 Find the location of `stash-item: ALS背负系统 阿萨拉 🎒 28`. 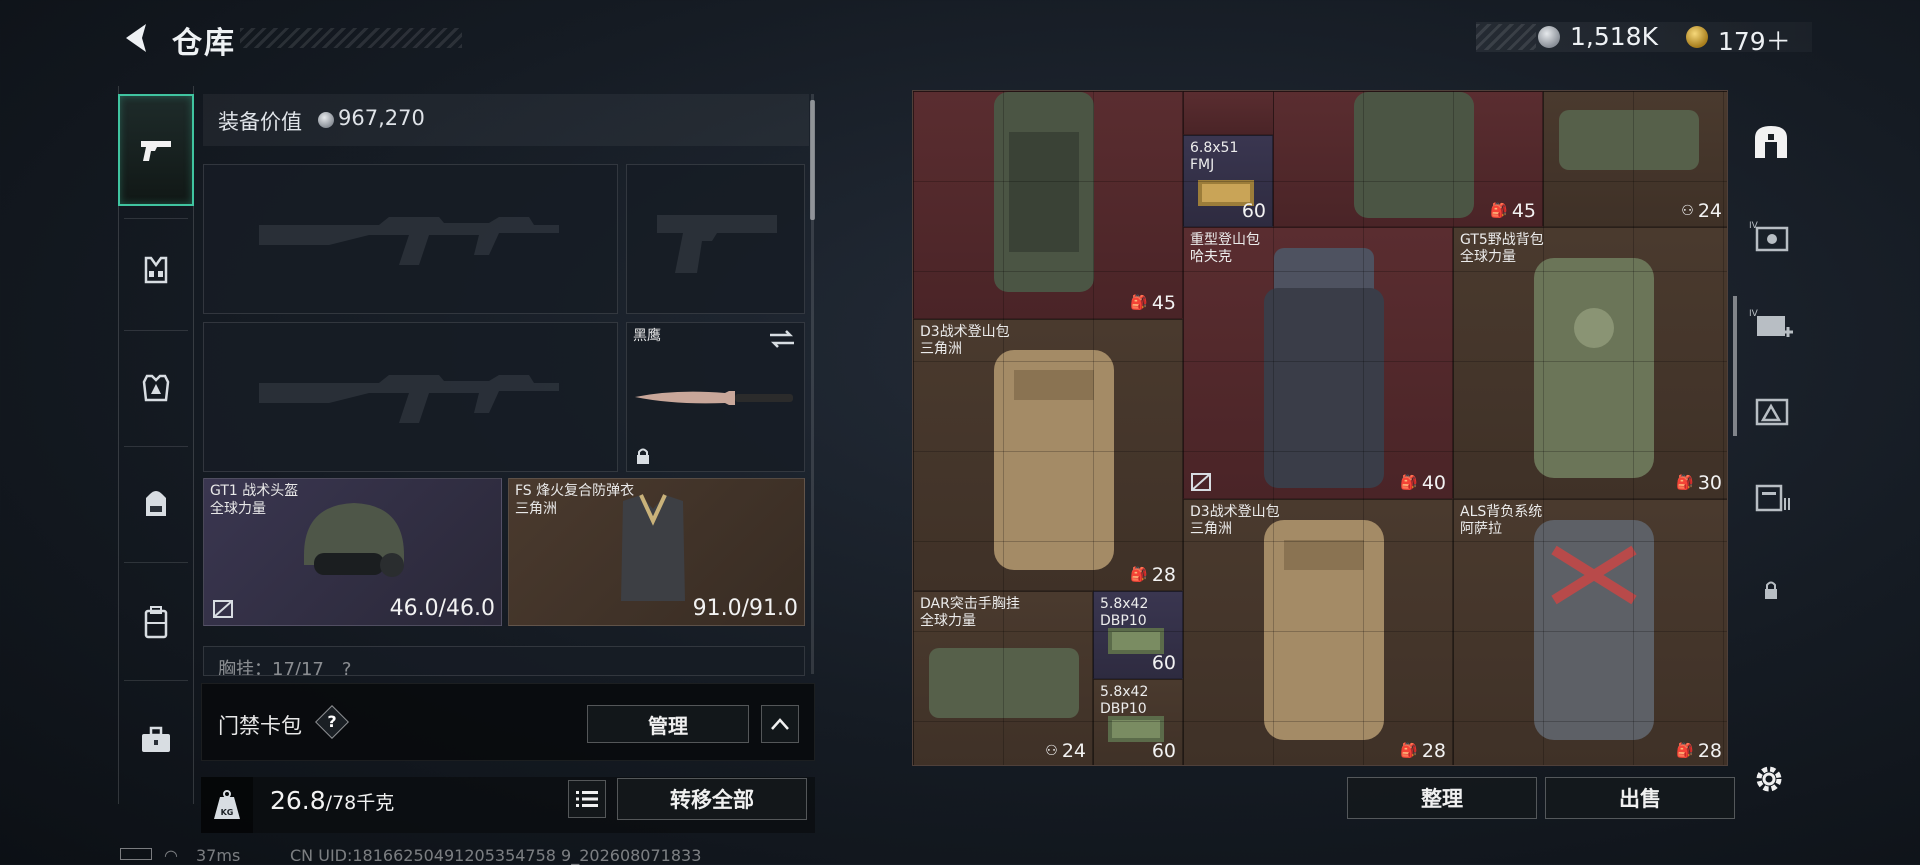

stash-item: ALS背负系统 阿萨拉 🎒 28 is located at coordinates (1590, 632).